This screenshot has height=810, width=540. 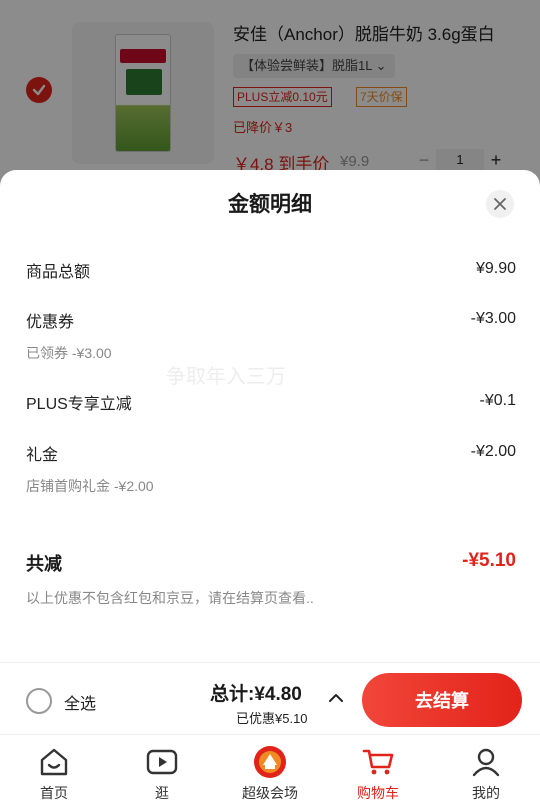 I want to click on gift-label: 礼金, so click(x=42, y=455).